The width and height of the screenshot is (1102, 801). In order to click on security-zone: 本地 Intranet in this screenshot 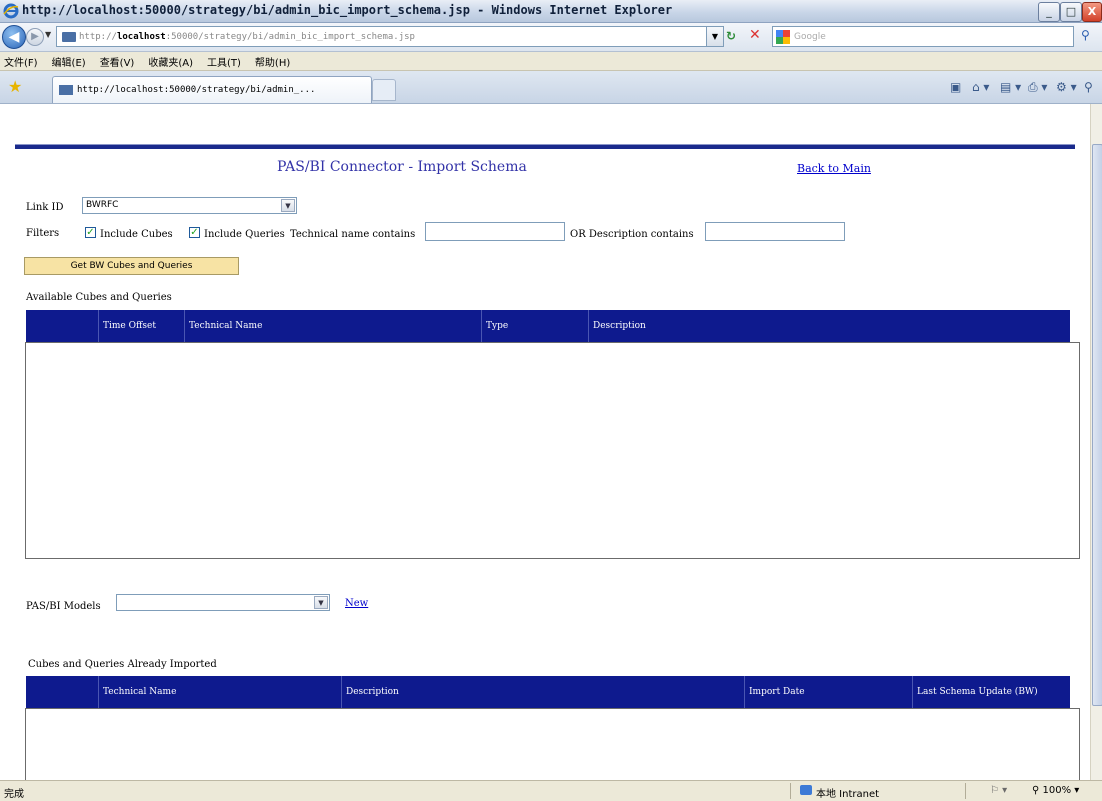, I will do `click(847, 792)`.